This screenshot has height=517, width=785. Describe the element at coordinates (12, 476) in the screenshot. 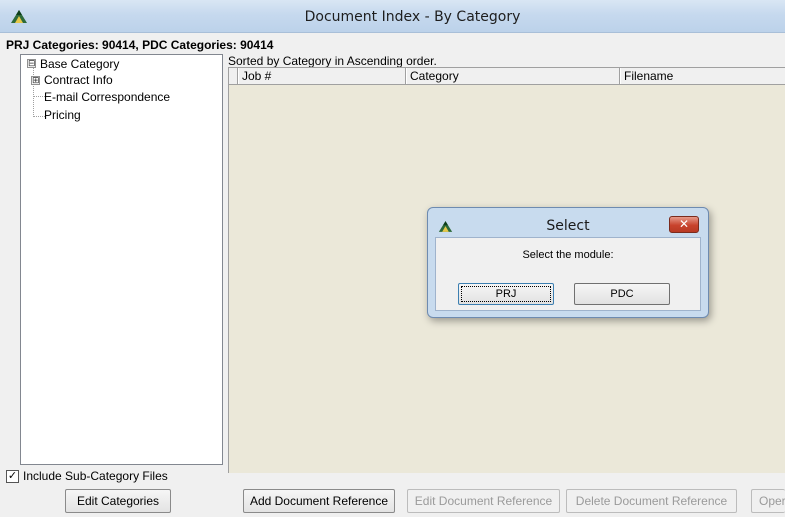

I see `include-subcategory-checkbox: ✓` at that location.